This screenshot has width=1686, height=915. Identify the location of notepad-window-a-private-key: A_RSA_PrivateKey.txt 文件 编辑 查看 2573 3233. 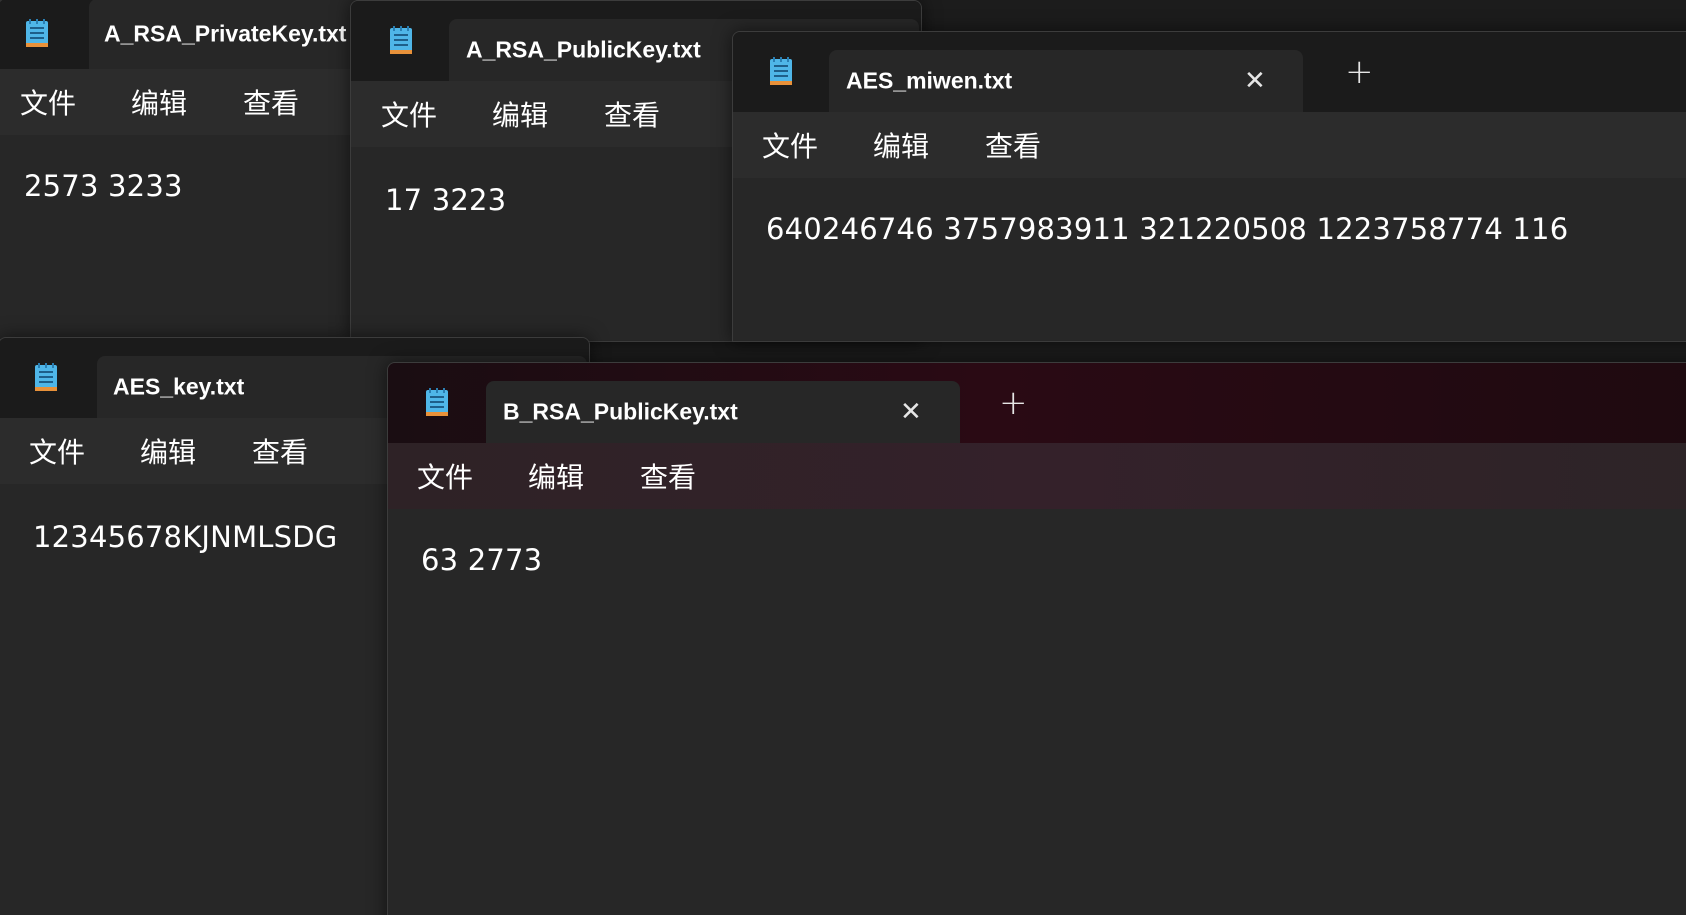
(180, 170).